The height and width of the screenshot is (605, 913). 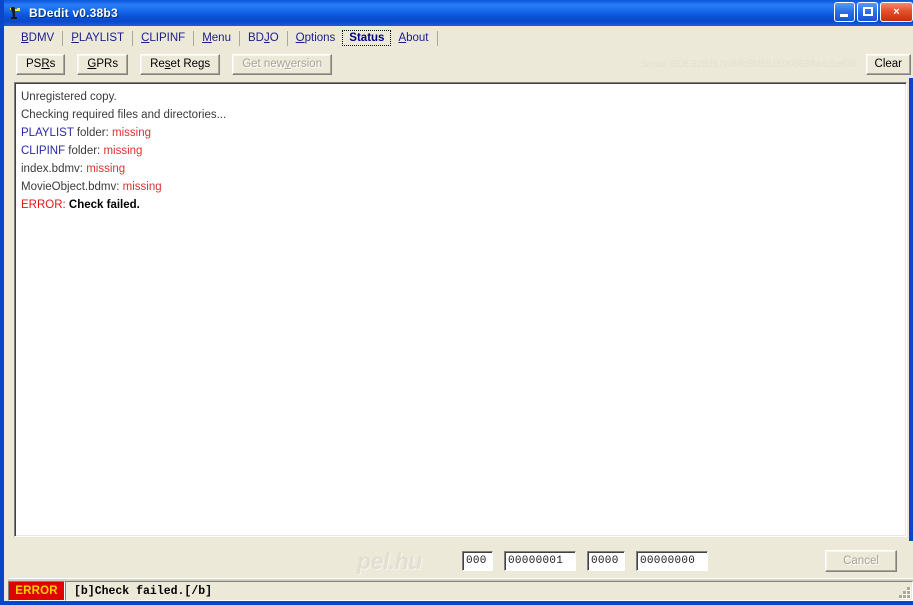 I want to click on status-message: [b]Check failed.[/b], so click(x=489, y=591).